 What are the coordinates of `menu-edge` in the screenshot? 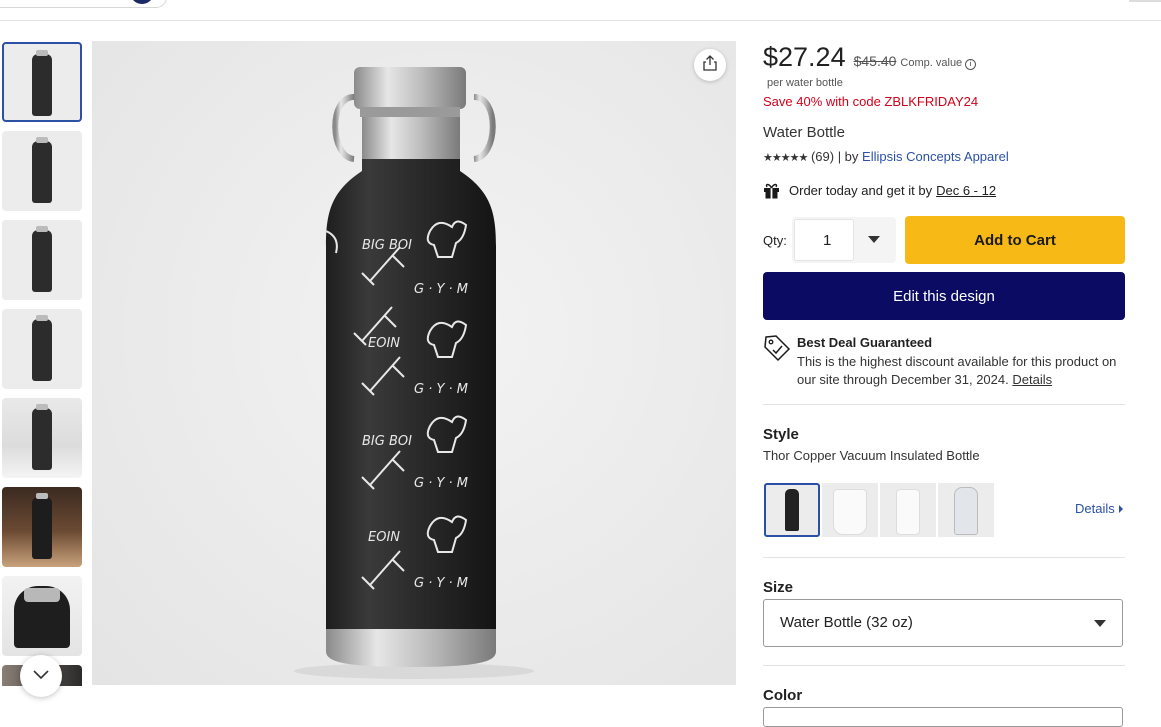 It's located at (1145, 1).